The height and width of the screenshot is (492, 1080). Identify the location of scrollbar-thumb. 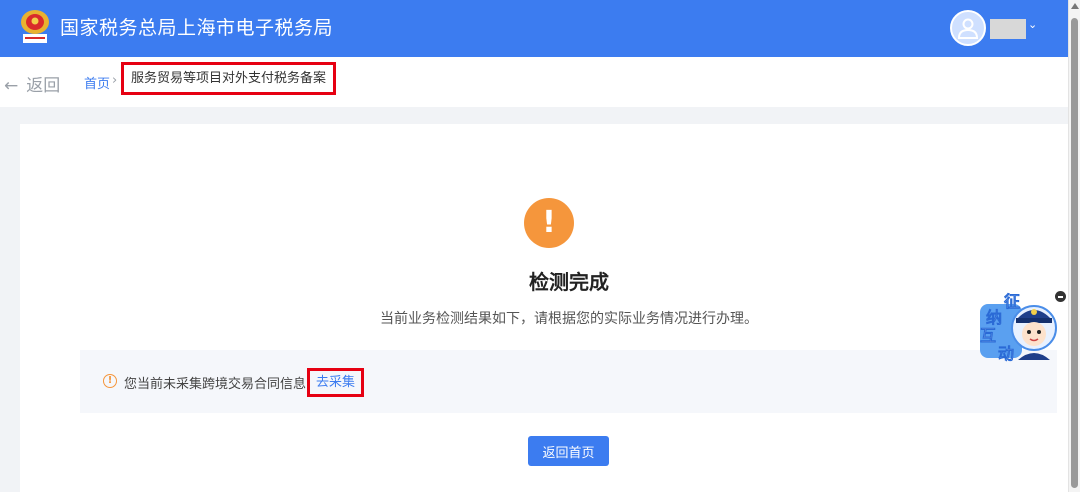
(1074, 253).